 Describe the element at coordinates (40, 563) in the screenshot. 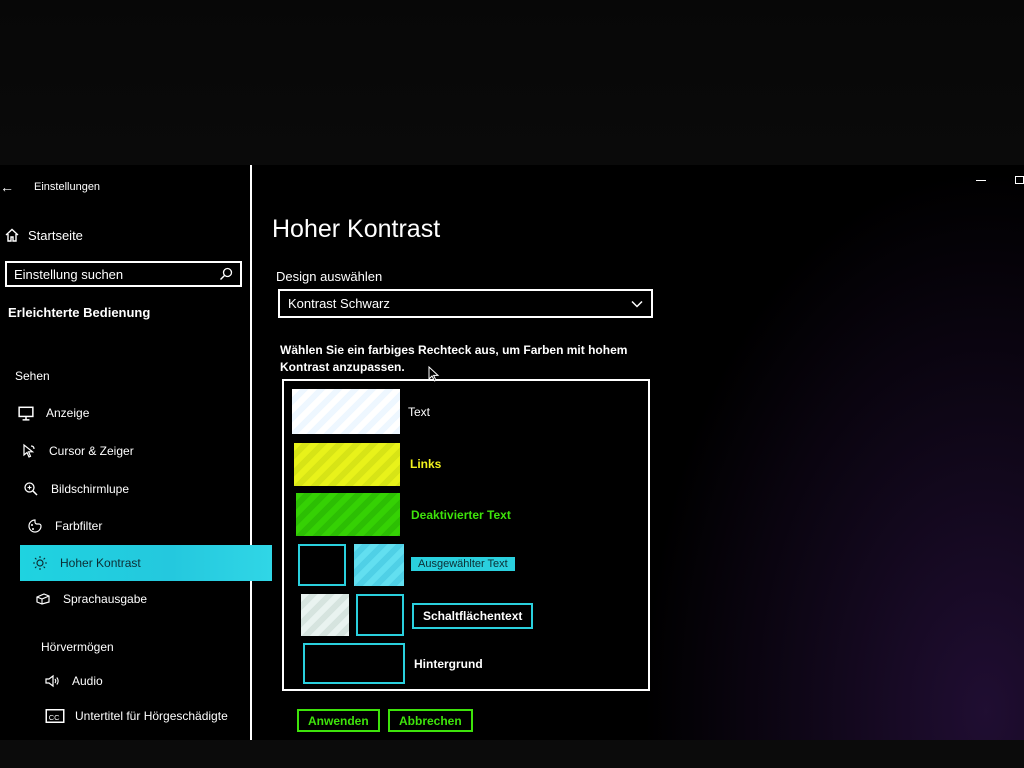

I see `high-contrast-icon` at that location.